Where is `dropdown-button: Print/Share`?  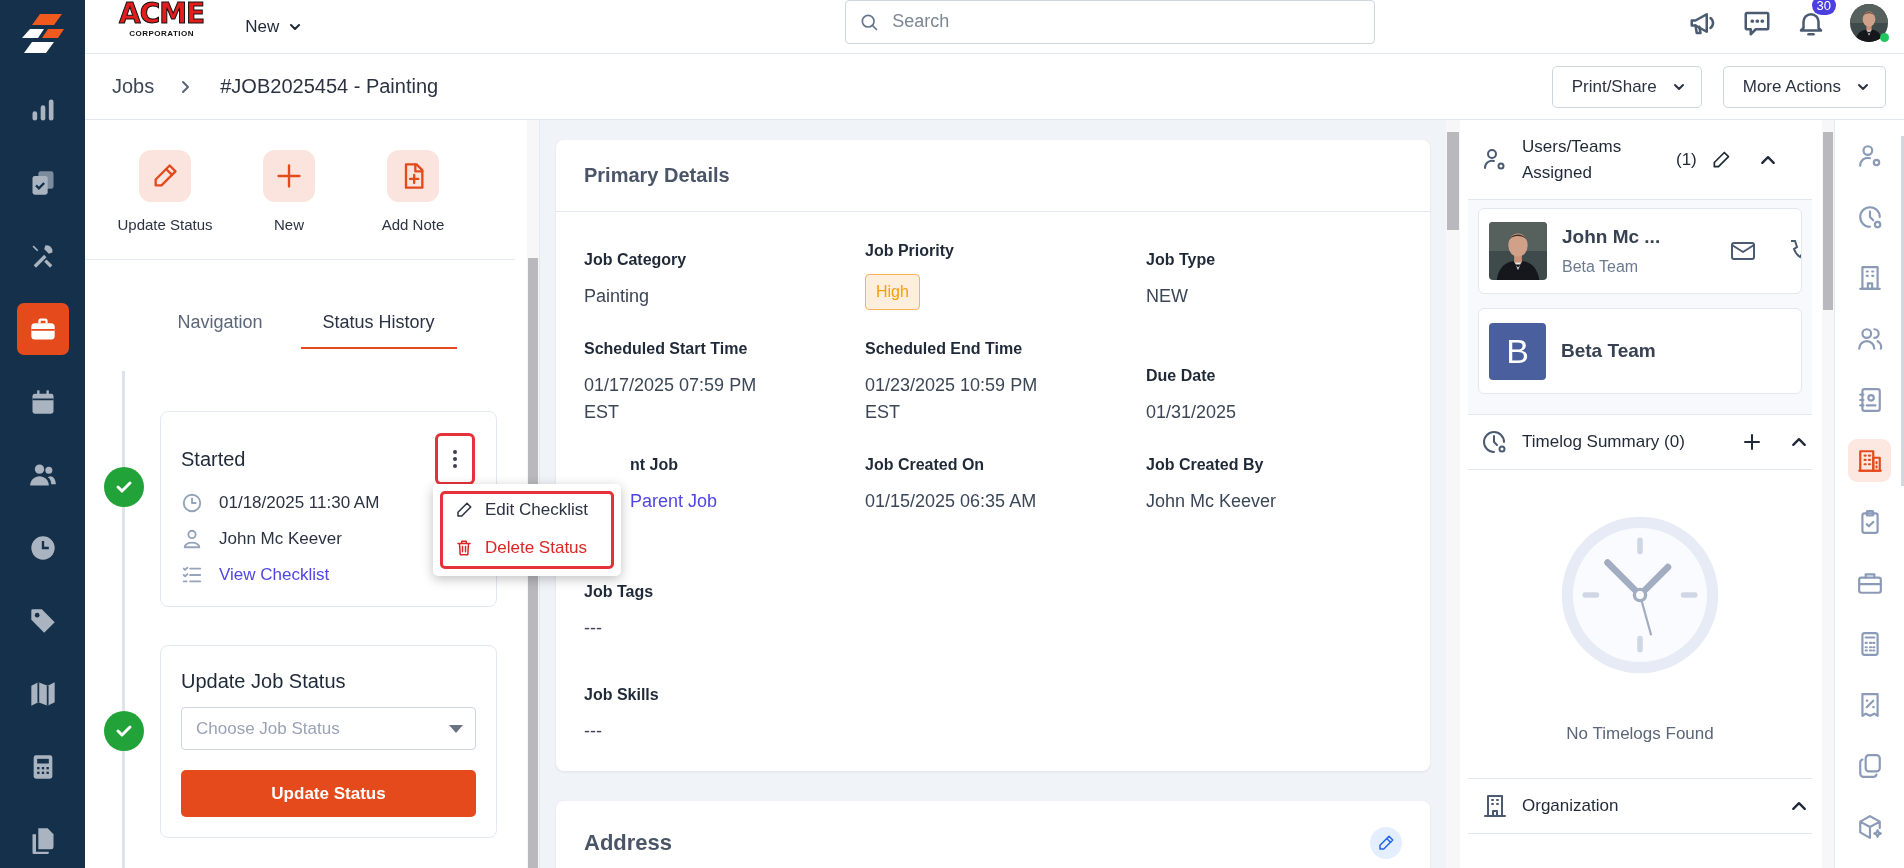 dropdown-button: Print/Share is located at coordinates (1626, 86).